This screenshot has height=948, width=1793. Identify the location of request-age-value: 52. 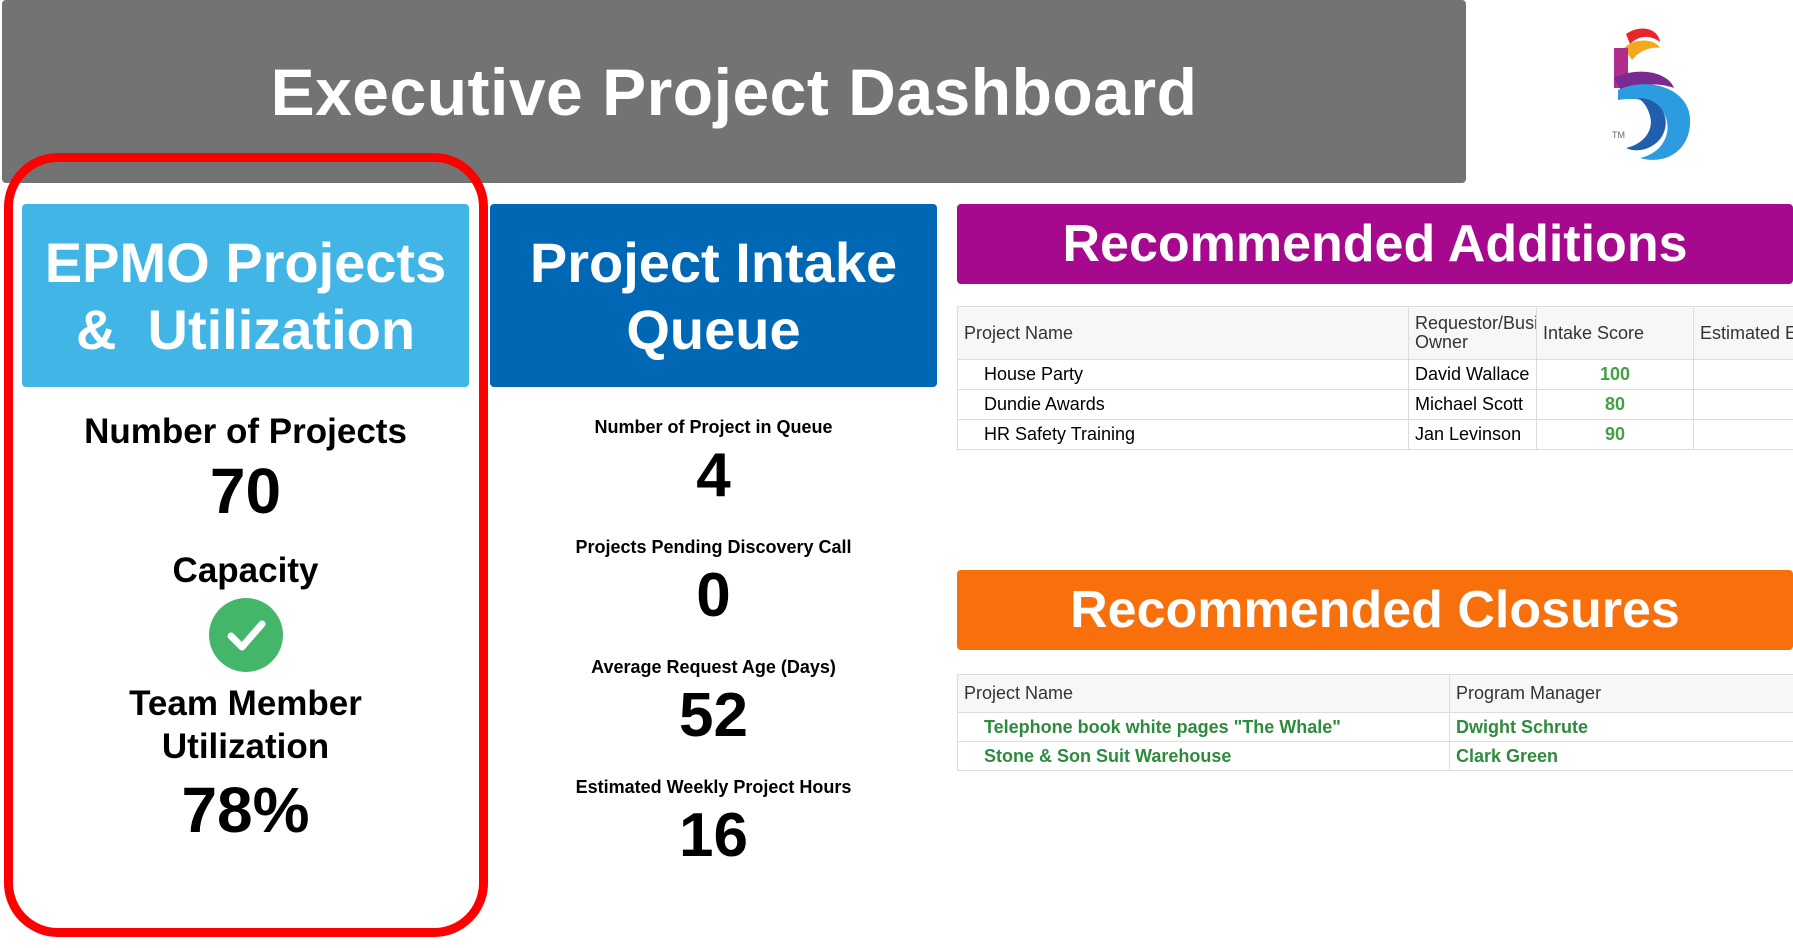
(713, 715).